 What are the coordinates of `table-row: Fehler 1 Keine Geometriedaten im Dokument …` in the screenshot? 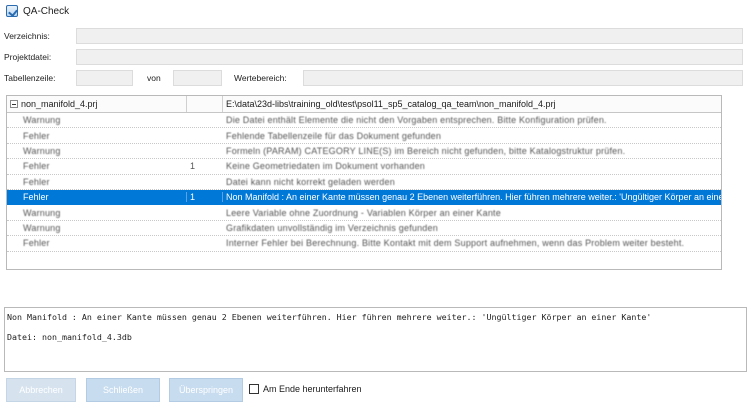 It's located at (364, 167).